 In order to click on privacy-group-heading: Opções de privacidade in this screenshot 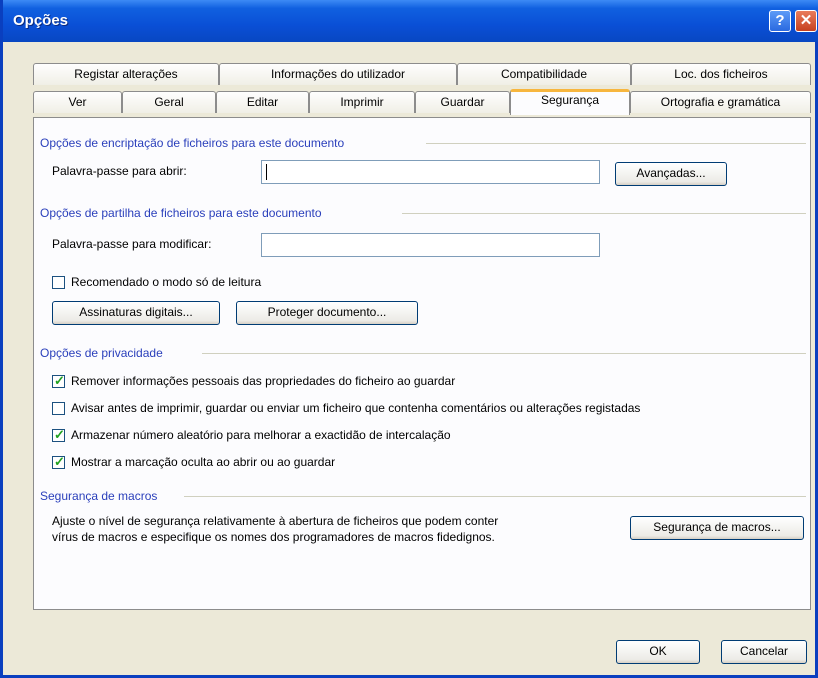, I will do `click(101, 353)`.